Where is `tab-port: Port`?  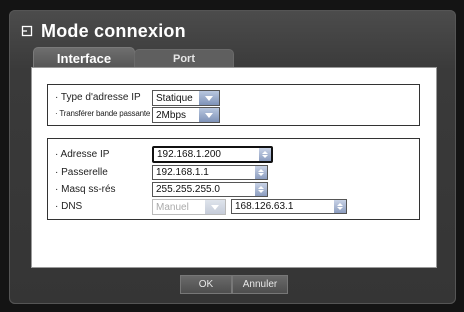 tab-port: Port is located at coordinates (184, 58).